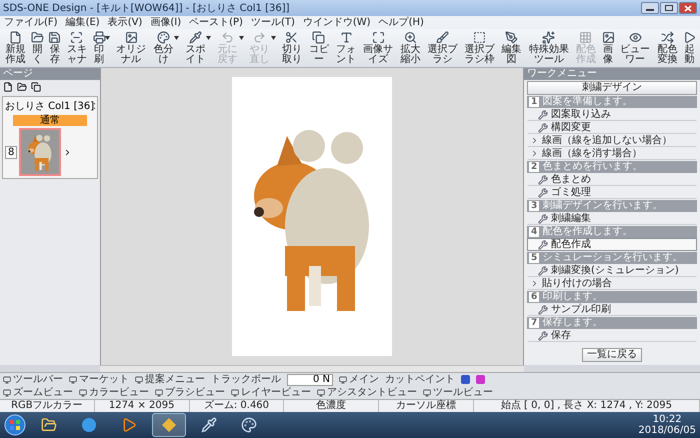 This screenshot has width=700, height=438. Describe the element at coordinates (442, 48) in the screenshot. I see `toolbar-button: 選択ブラシ` at that location.